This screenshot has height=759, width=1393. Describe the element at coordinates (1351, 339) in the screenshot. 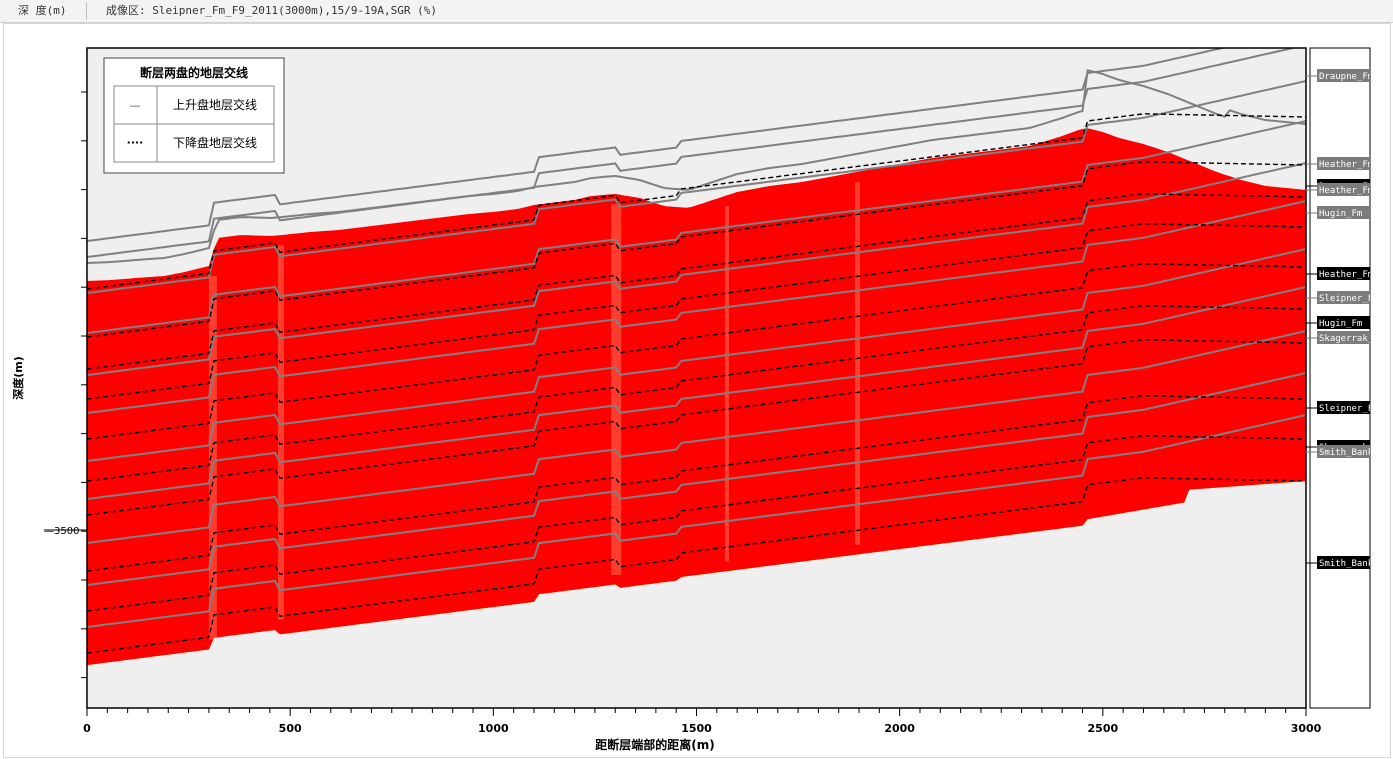

I see `horizon-label-text: Skagerrak_Fm` at that location.